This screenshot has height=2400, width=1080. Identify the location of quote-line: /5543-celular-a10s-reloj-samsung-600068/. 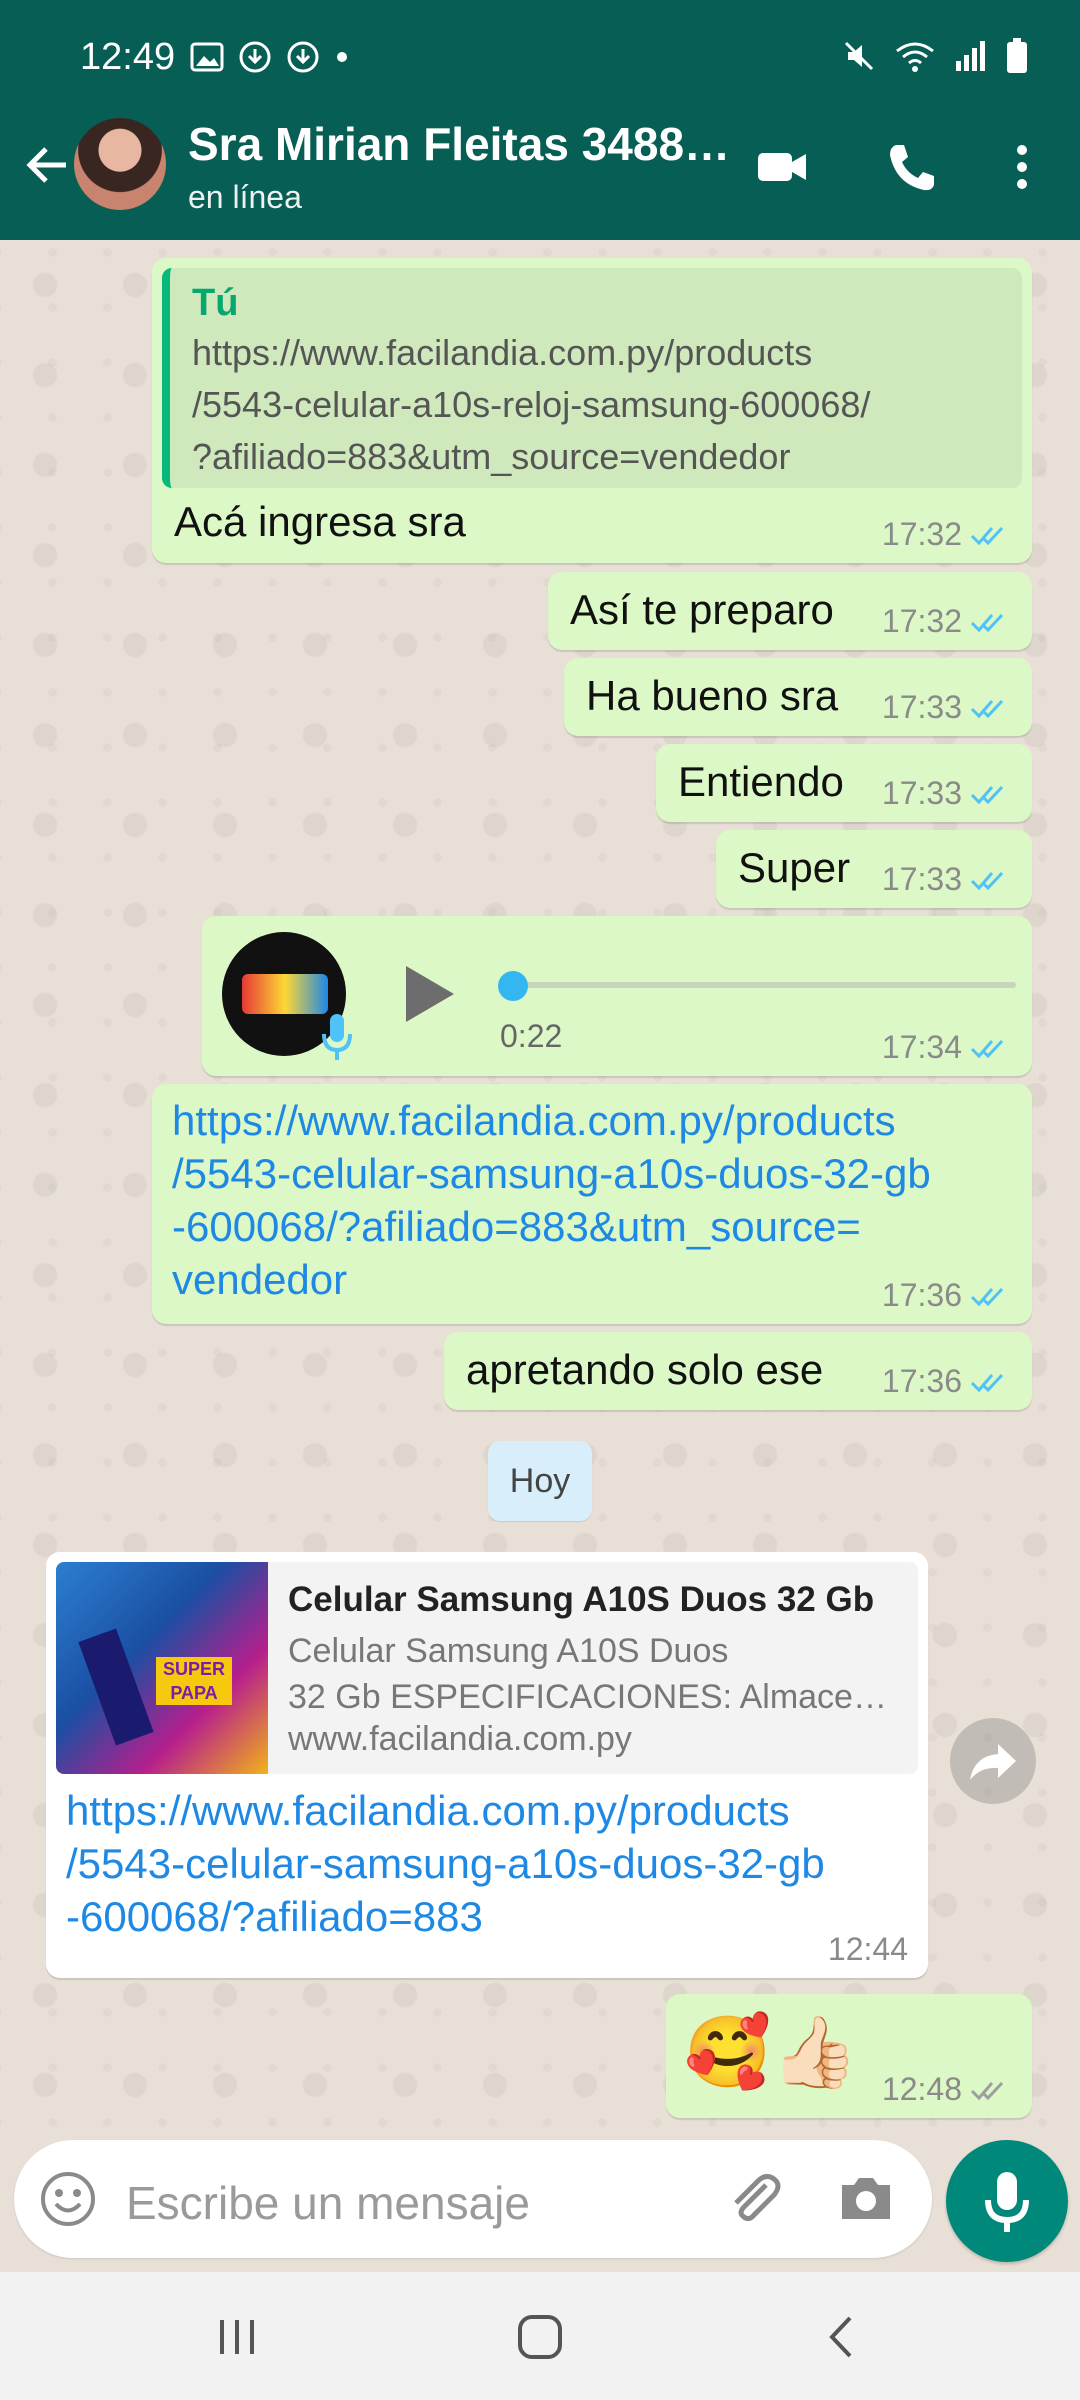
(531, 404).